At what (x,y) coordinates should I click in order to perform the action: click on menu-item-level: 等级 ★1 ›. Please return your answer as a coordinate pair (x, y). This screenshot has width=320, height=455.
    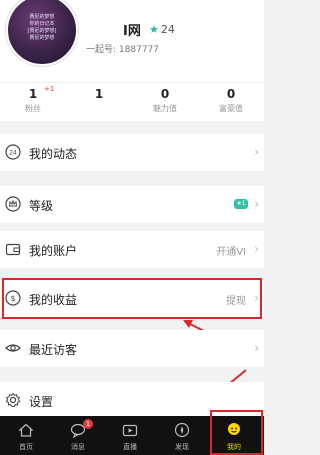
    Looking at the image, I should click on (132, 204).